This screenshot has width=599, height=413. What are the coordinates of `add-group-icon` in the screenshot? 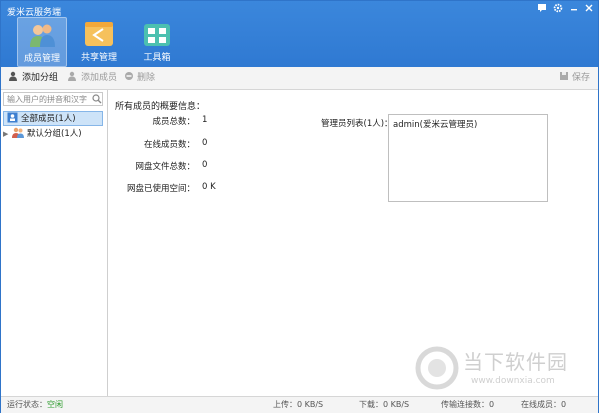 It's located at (14, 76).